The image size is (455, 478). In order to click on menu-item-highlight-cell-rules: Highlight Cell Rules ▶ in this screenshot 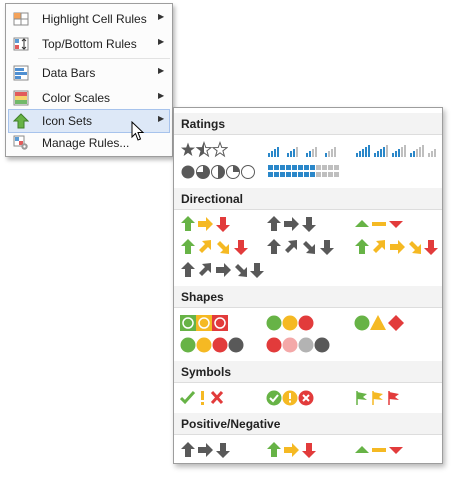, I will do `click(89, 19)`.